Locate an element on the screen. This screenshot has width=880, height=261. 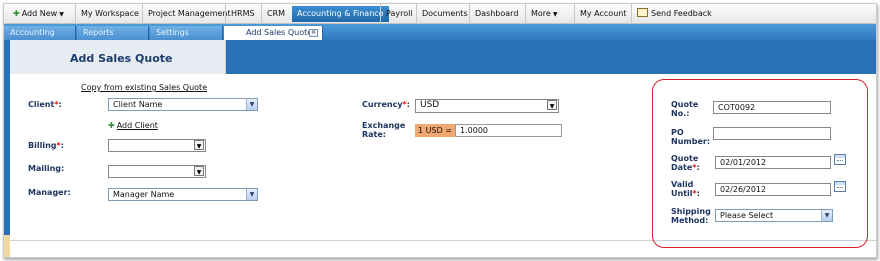
valid-until-input: 02/26/2012 is located at coordinates (773, 189).